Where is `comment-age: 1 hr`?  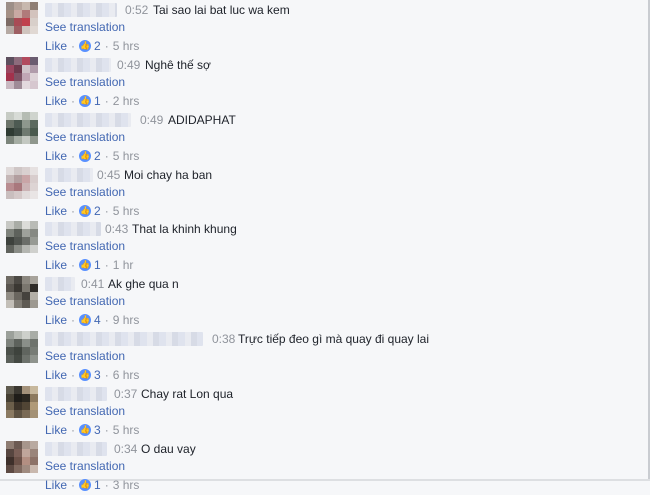
comment-age: 1 hr is located at coordinates (123, 265).